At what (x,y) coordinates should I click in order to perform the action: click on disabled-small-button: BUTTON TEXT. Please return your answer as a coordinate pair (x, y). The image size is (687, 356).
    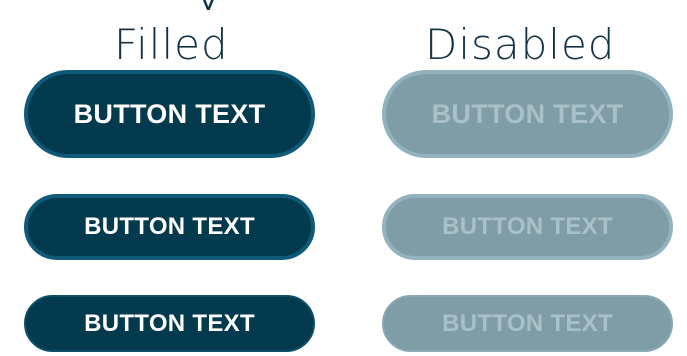
    Looking at the image, I should click on (527, 323).